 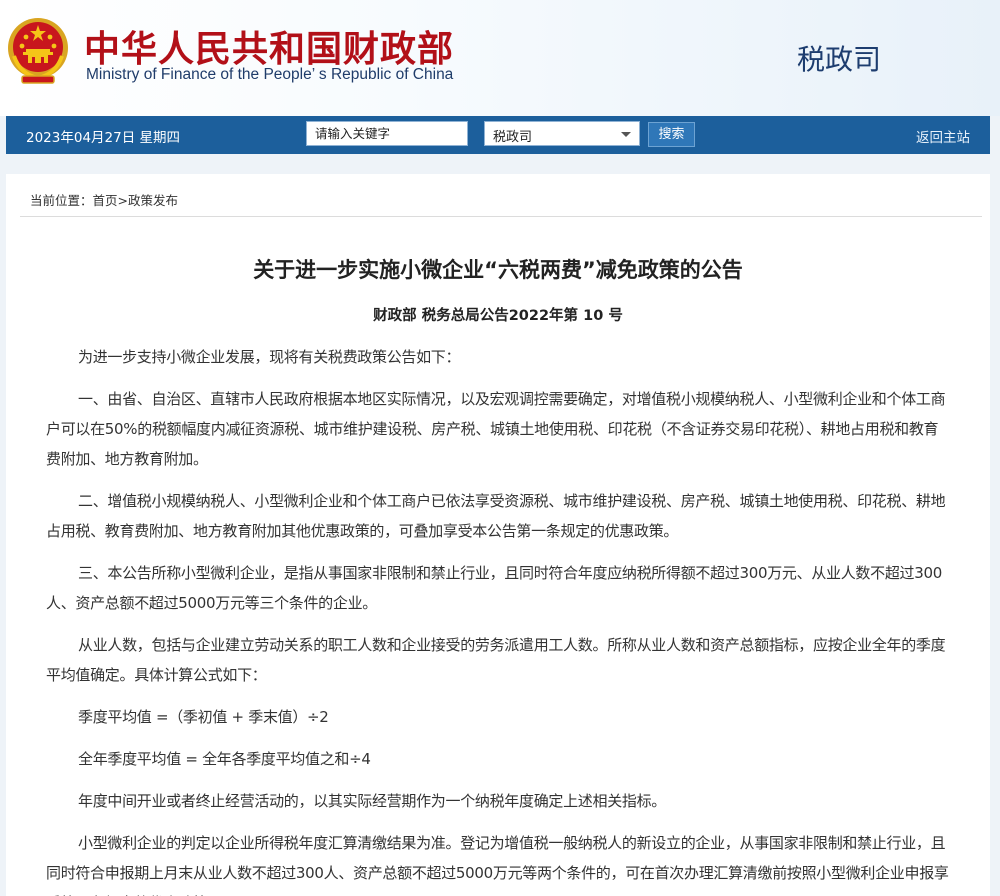 I want to click on paragraph: 年度中间开业或者终止经营活动的，以其实际经营期作为一个纳税年度确定上述相关指标。, so click(x=372, y=801).